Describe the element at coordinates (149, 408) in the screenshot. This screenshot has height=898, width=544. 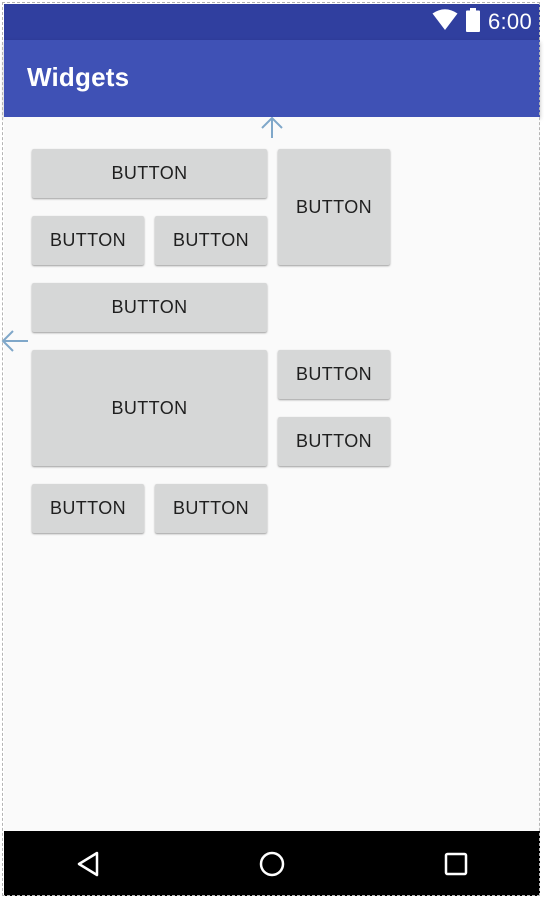
I see `button-6: BUTTON` at that location.